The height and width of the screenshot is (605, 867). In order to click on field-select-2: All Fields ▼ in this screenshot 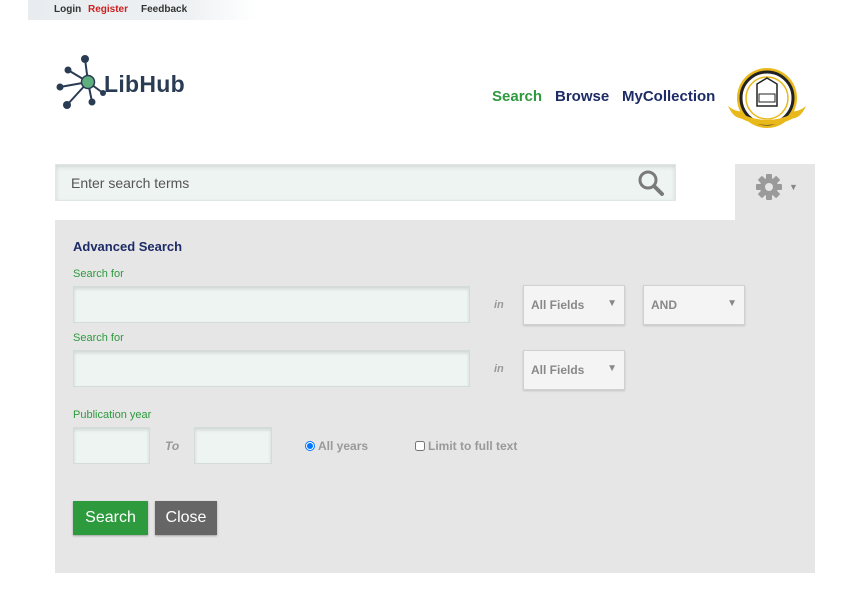, I will do `click(574, 370)`.